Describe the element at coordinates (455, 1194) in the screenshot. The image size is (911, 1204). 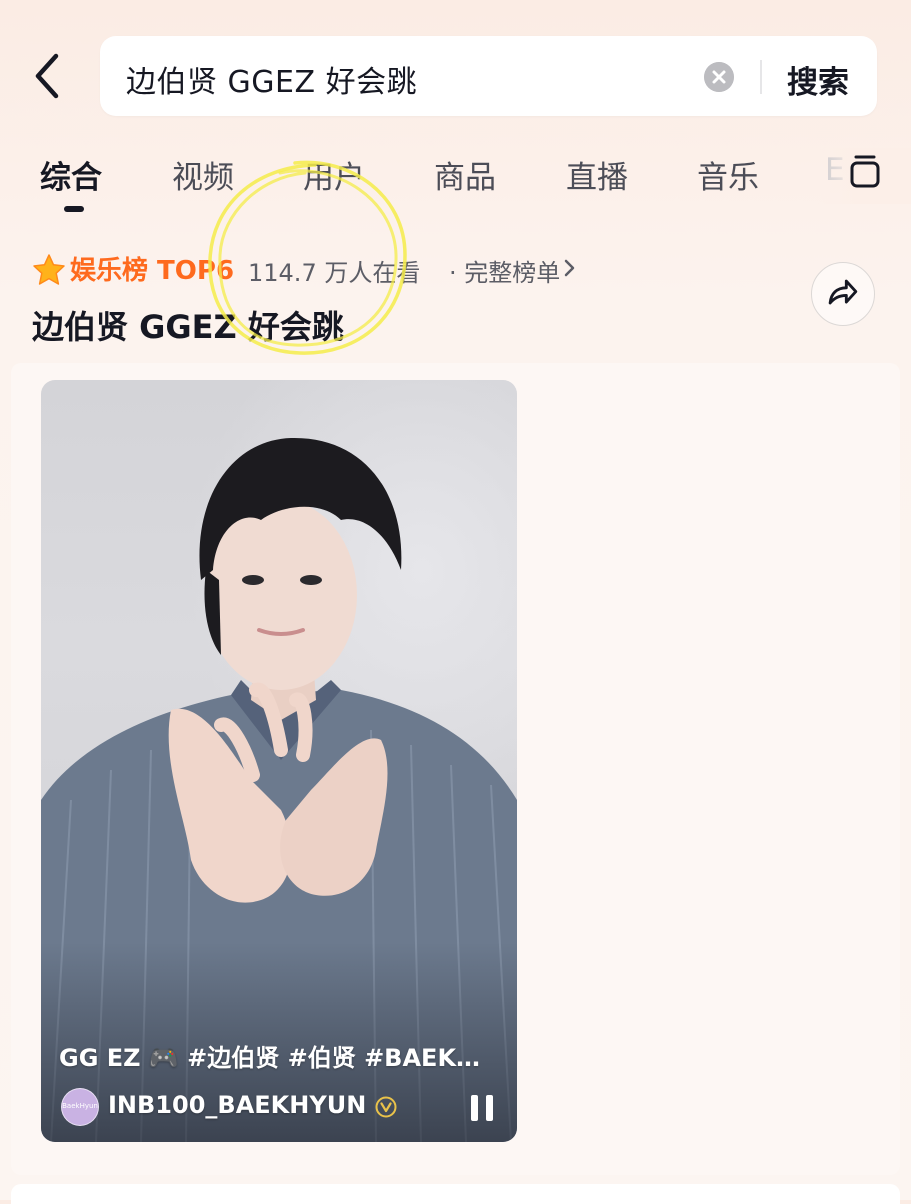
I see `next-card-edge` at that location.